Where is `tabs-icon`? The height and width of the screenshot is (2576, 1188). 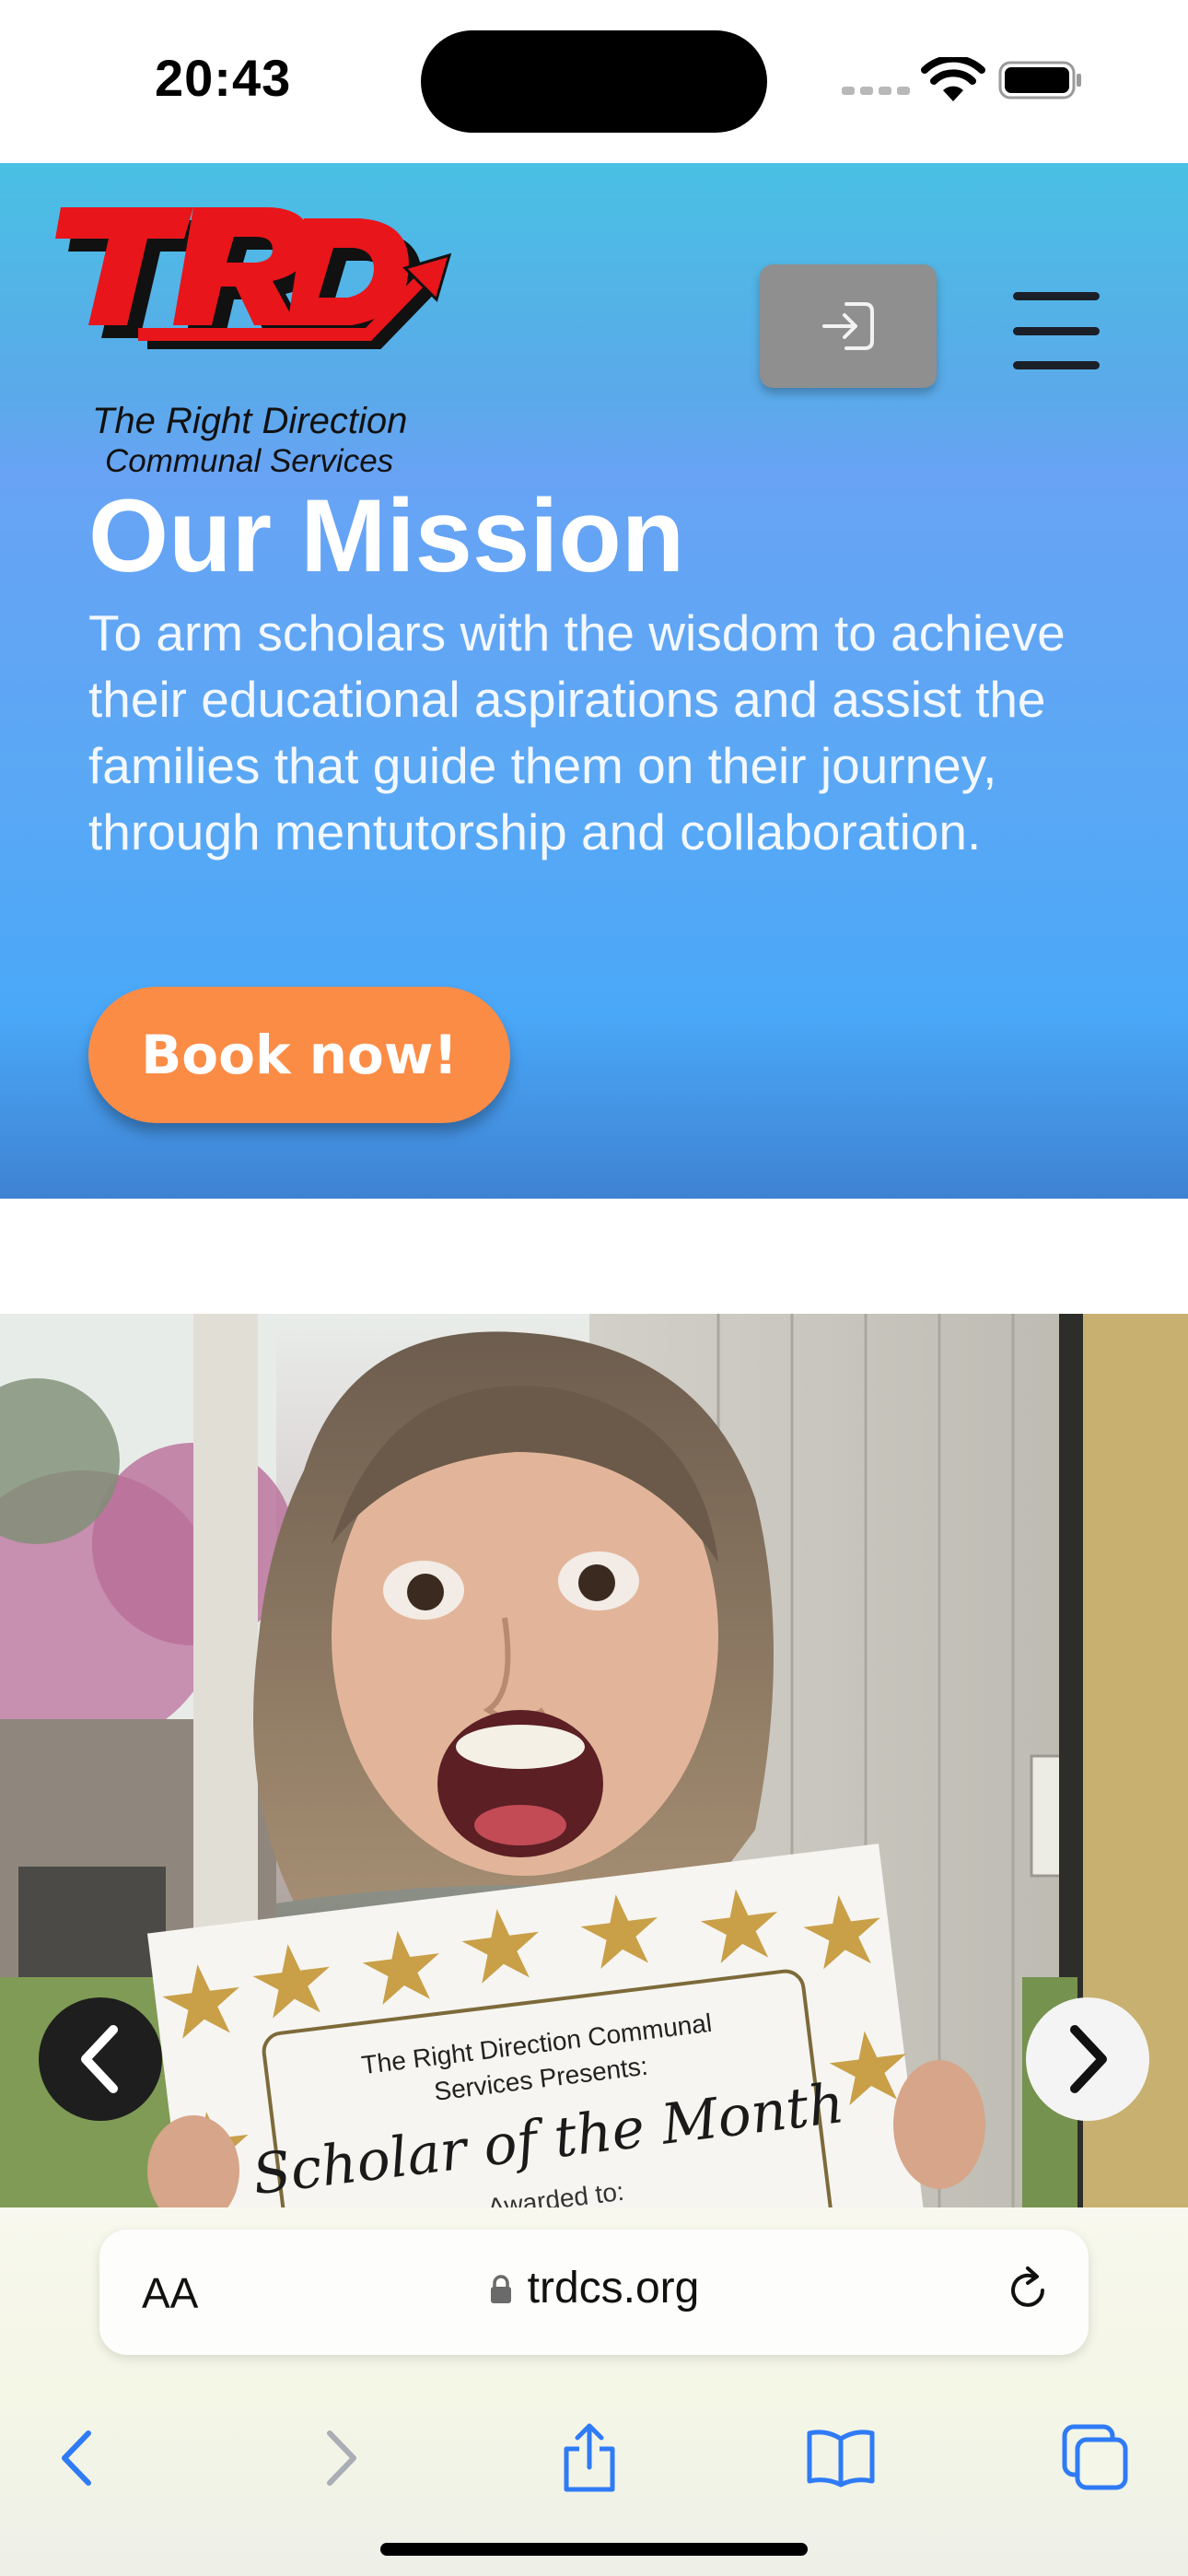 tabs-icon is located at coordinates (1095, 2457).